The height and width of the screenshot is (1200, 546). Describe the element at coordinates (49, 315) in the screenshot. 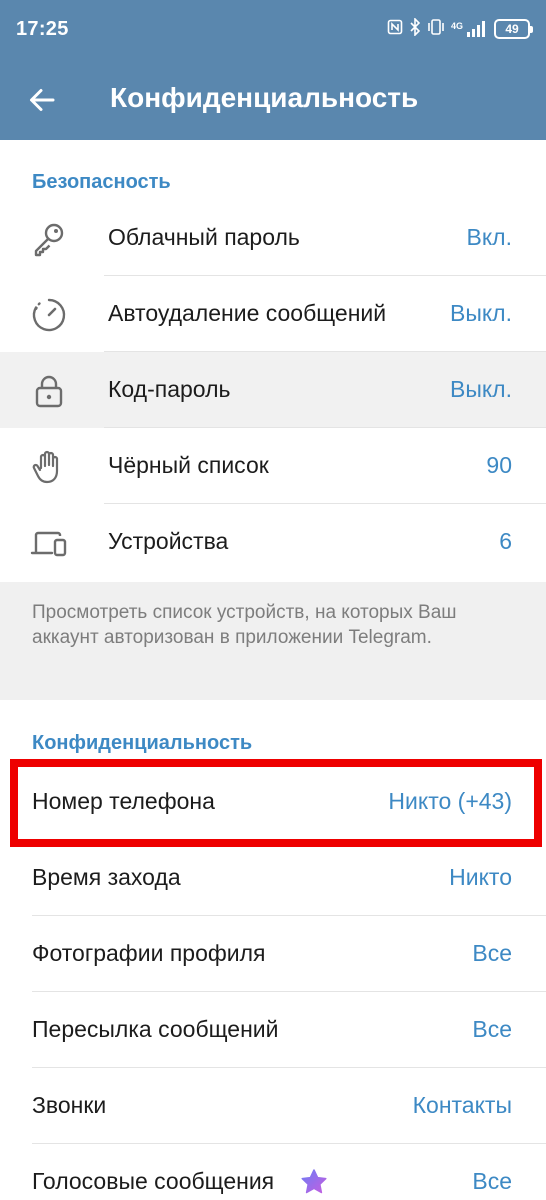

I see `auto-delete-timer-icon` at that location.